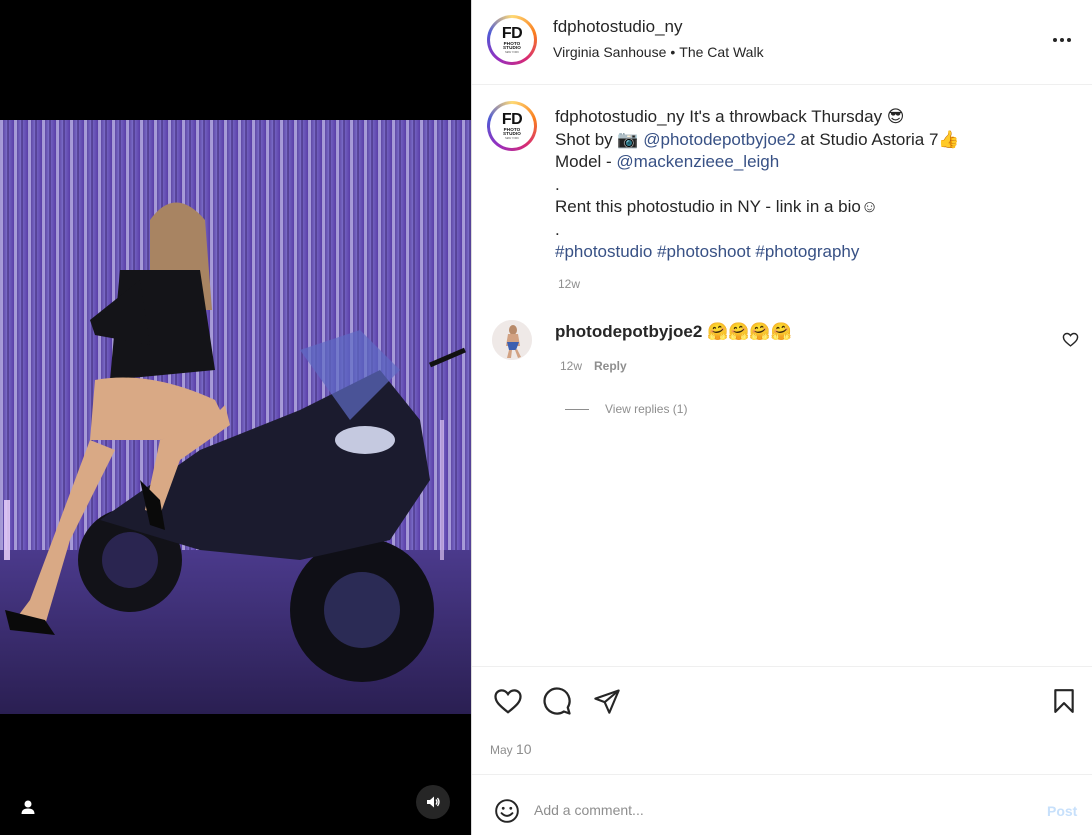 This screenshot has width=1092, height=835. Describe the element at coordinates (719, 139) in the screenshot. I see `mention-photographer: @photodepotbyjoe2` at that location.